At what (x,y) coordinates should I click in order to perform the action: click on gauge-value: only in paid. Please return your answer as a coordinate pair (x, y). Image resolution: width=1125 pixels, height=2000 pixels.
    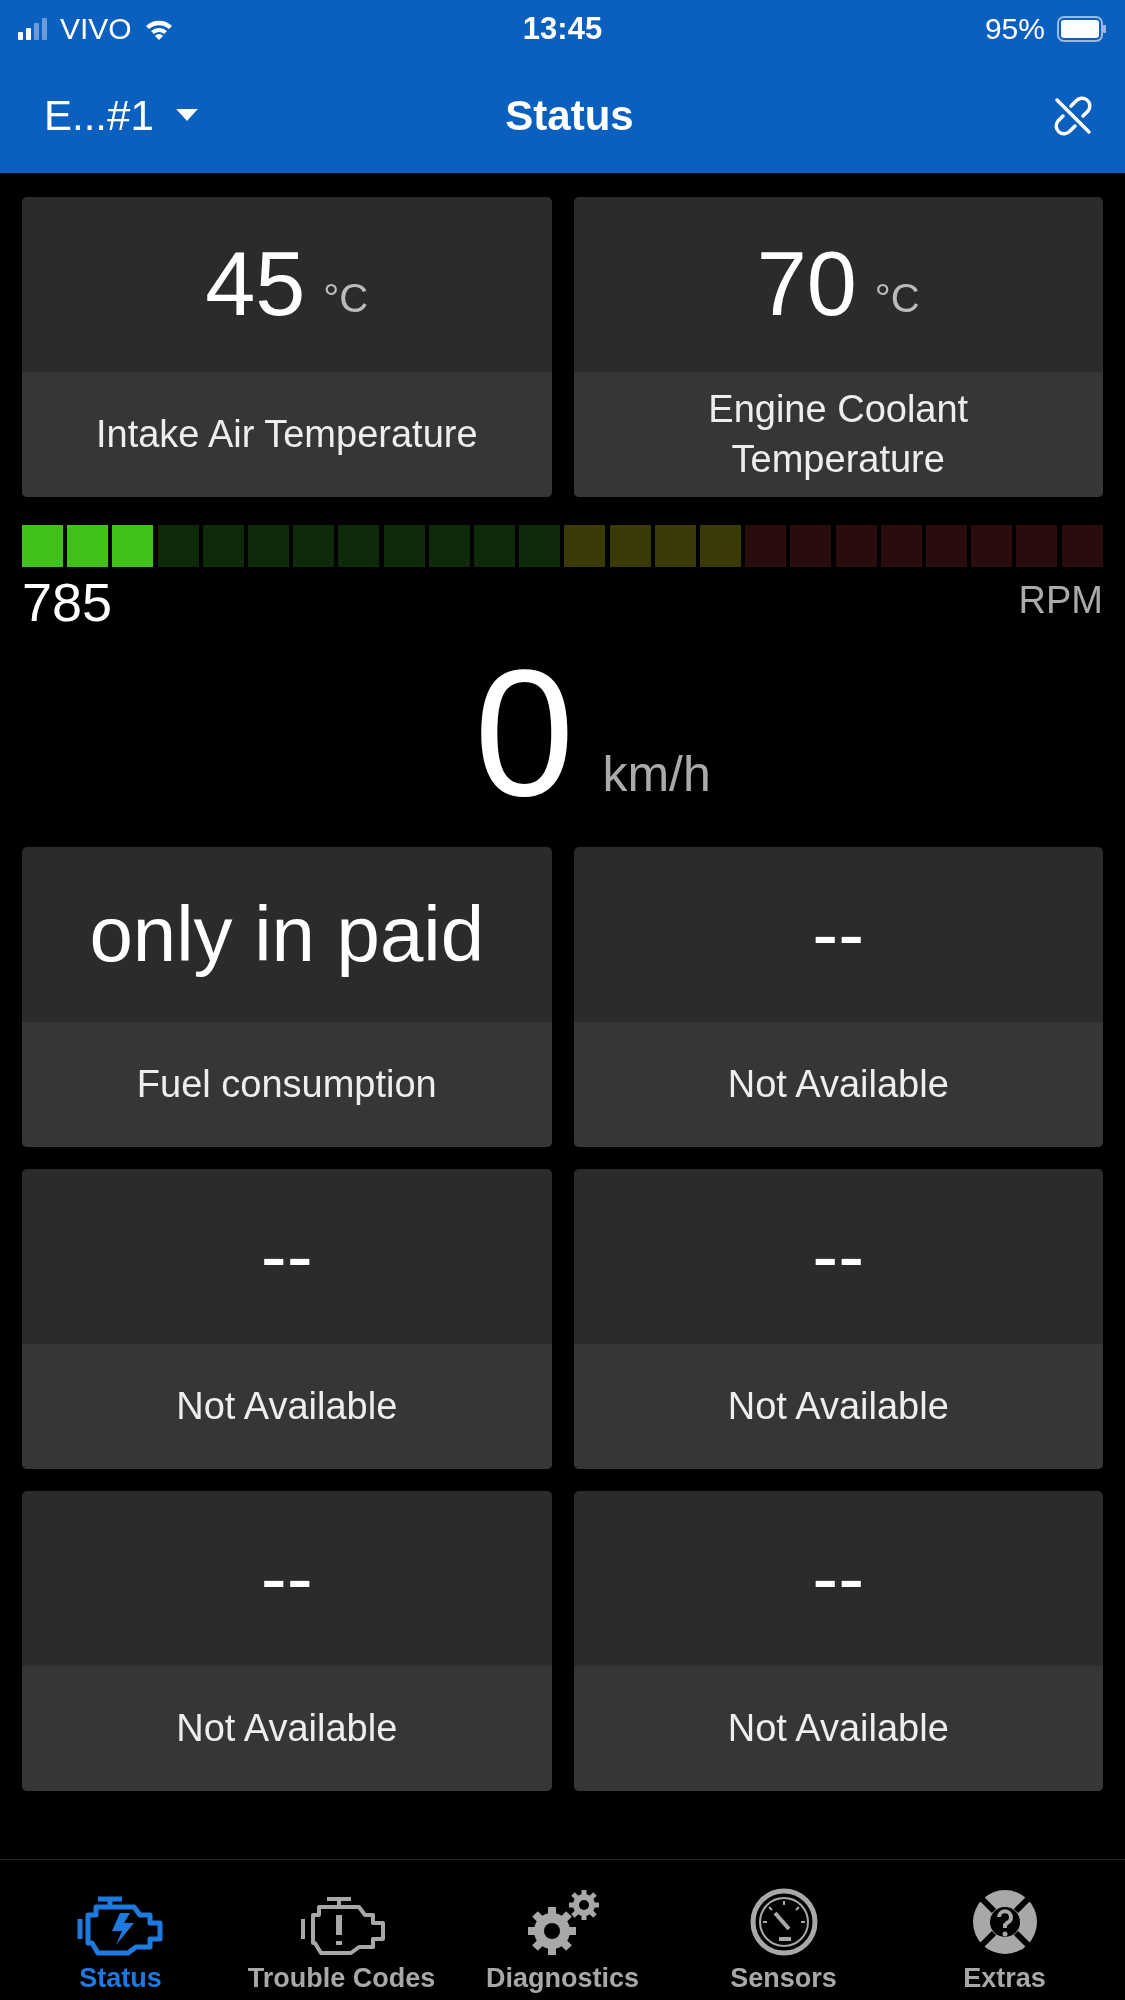
    Looking at the image, I should click on (287, 934).